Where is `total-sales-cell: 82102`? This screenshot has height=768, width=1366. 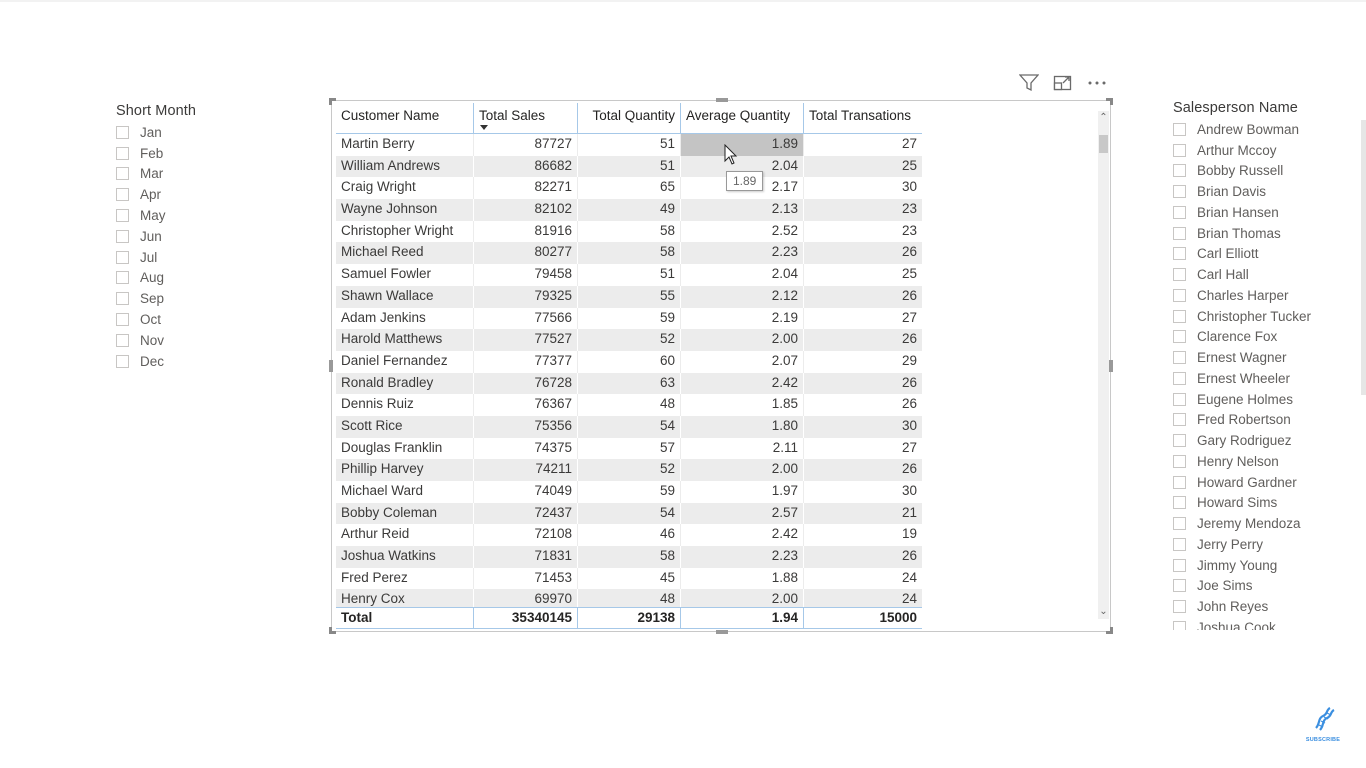 total-sales-cell: 82102 is located at coordinates (526, 210).